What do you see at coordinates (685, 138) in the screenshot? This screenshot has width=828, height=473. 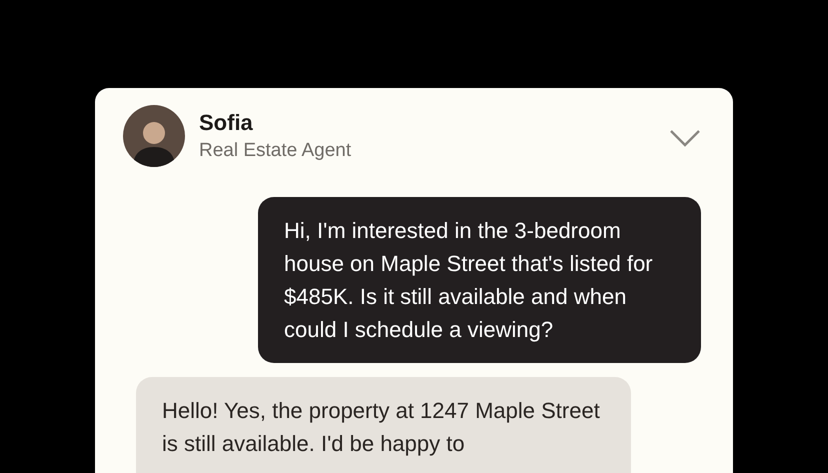 I see `chevron-icon` at bounding box center [685, 138].